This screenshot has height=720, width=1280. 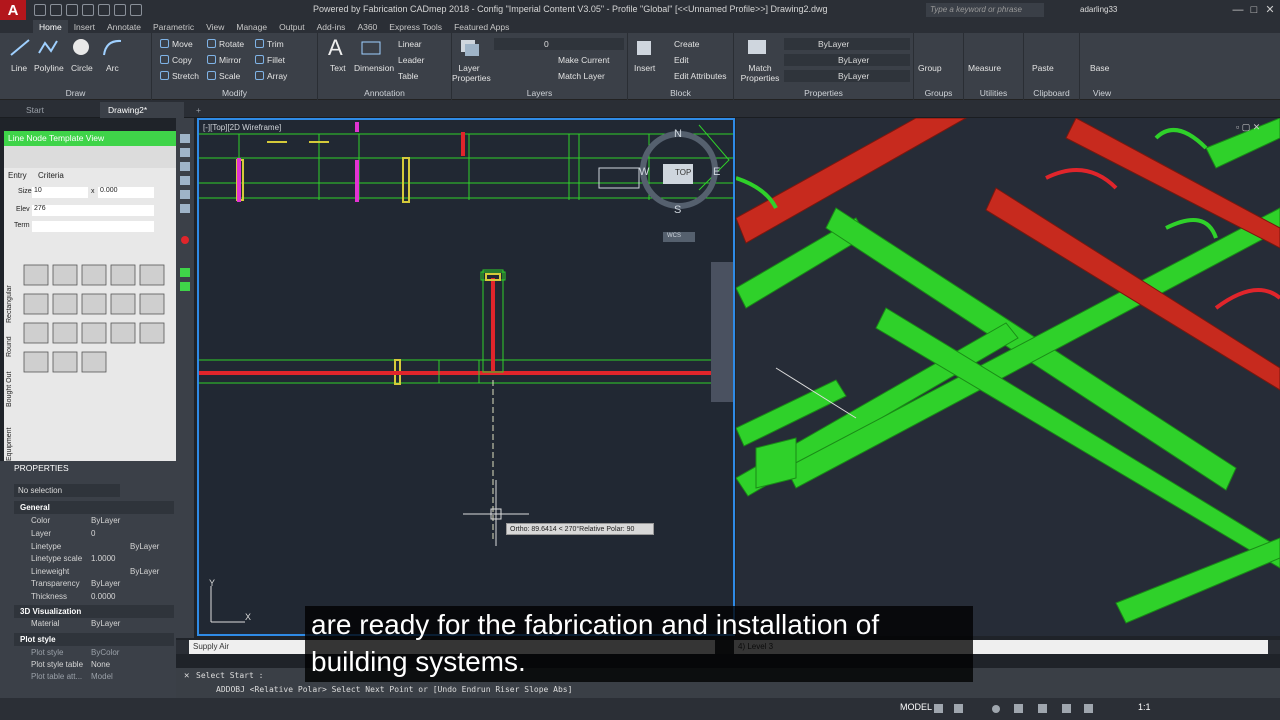 What do you see at coordinates (847, 60) in the screenshot?
I see `linetype-dropdown: ByLayer` at bounding box center [847, 60].